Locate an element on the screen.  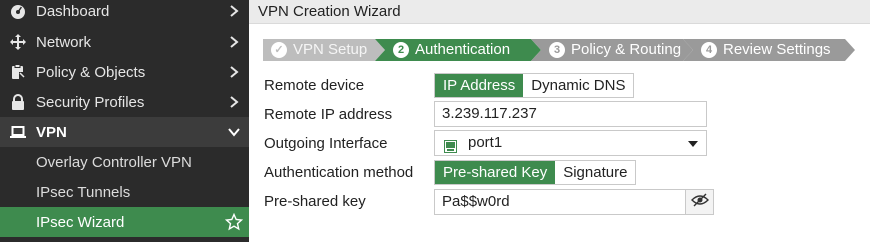
port-icon is located at coordinates (450, 145).